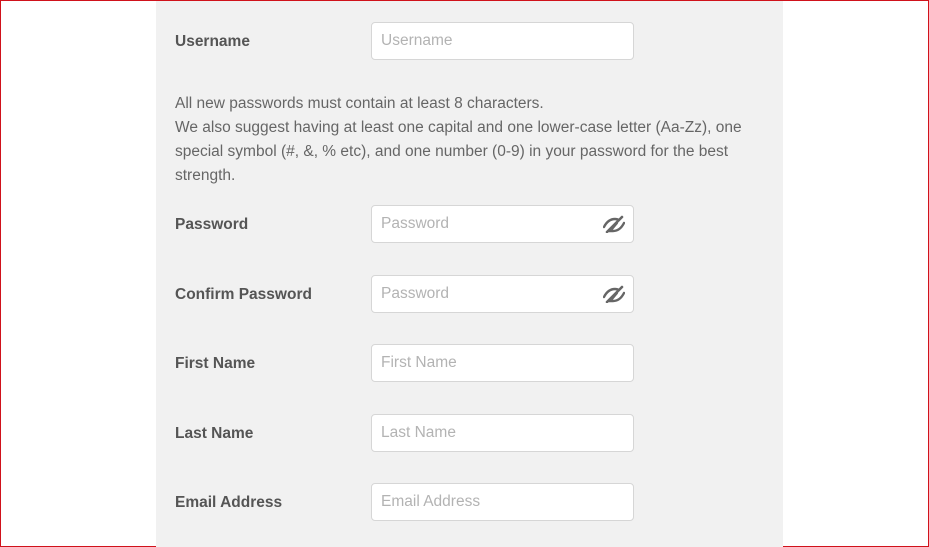 The image size is (929, 547). I want to click on first-name-row: First Name, so click(469, 363).